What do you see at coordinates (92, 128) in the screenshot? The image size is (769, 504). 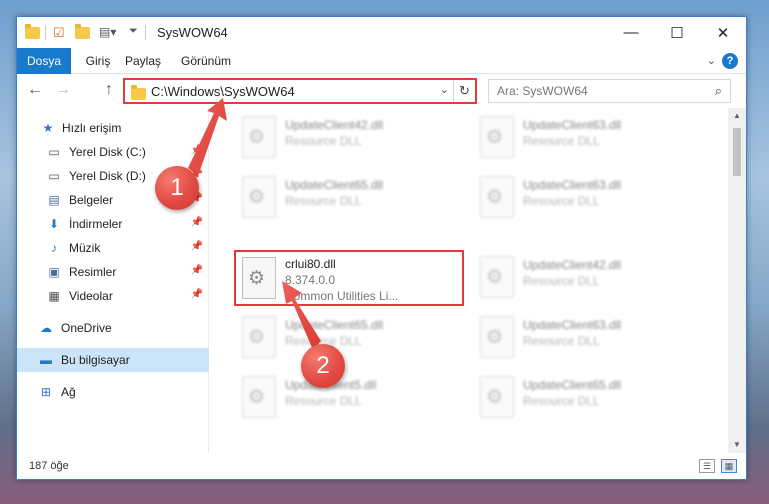 I see `sidebar-item-label: Hızlı erişim` at bounding box center [92, 128].